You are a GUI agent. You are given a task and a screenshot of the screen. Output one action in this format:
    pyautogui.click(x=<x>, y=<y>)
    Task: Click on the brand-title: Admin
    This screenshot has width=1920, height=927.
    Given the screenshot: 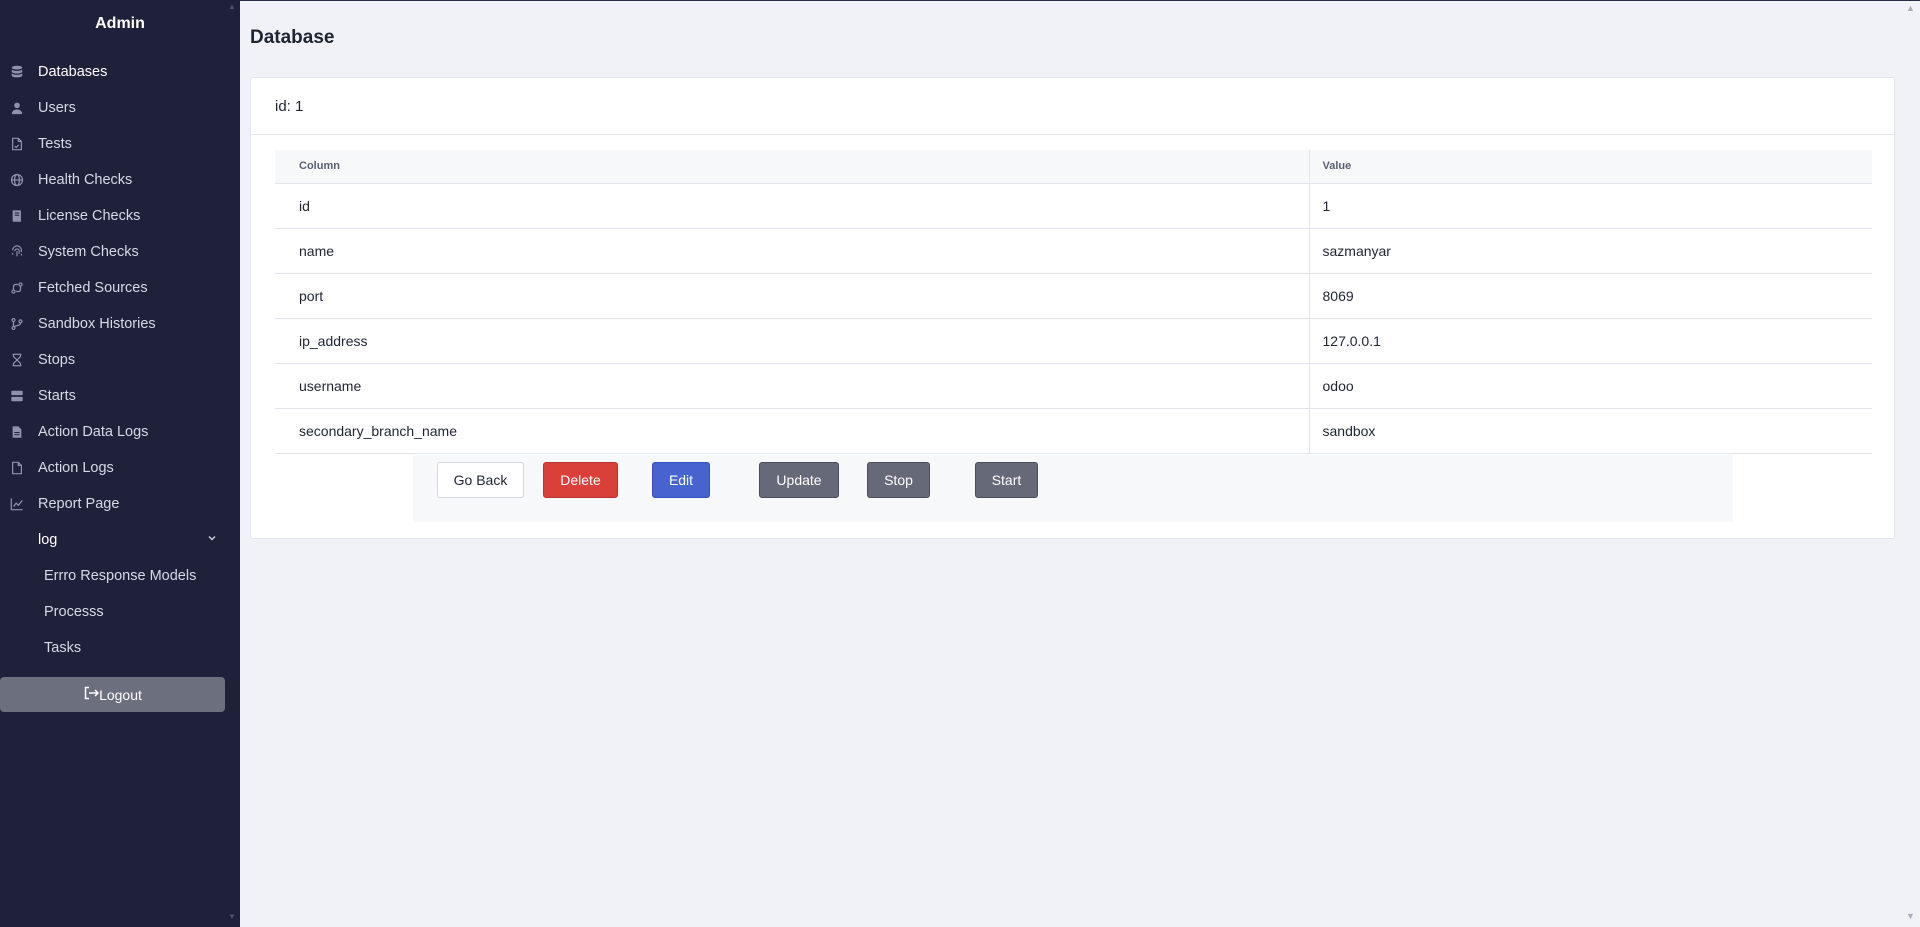 What is the action you would take?
    pyautogui.click(x=120, y=23)
    